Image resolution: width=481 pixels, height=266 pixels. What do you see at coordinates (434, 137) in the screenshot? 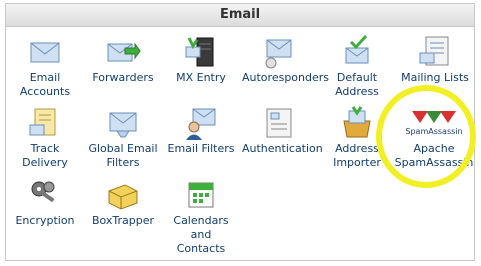
I see `apache-spamassassin-item: SpamAssassin Apache SpamAssassin` at bounding box center [434, 137].